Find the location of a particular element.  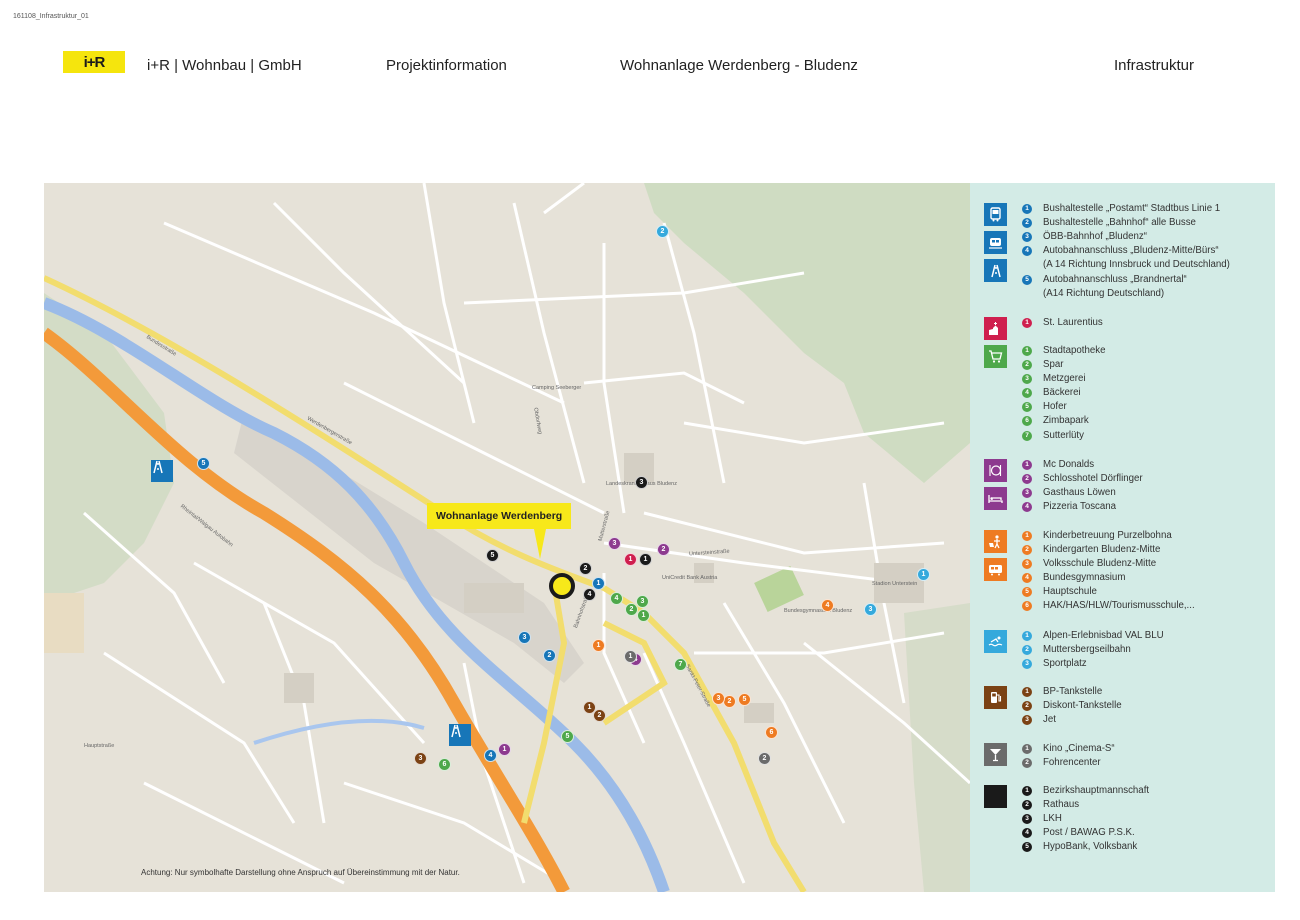

poi-marker-shopping-5: 5 is located at coordinates (567, 736).